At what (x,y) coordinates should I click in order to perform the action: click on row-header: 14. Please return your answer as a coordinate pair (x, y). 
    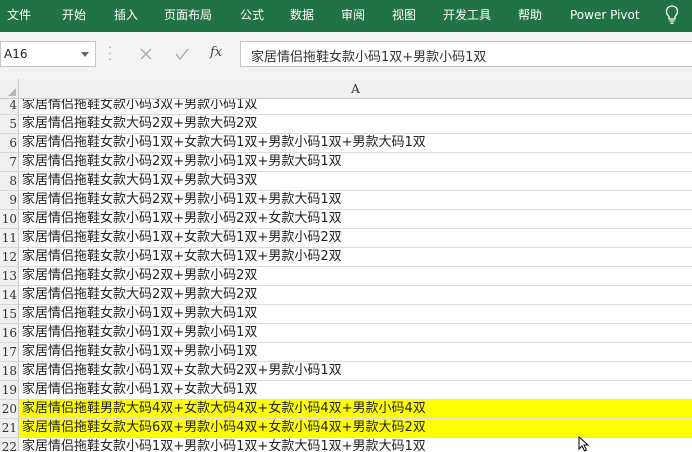
    Looking at the image, I should click on (9, 295).